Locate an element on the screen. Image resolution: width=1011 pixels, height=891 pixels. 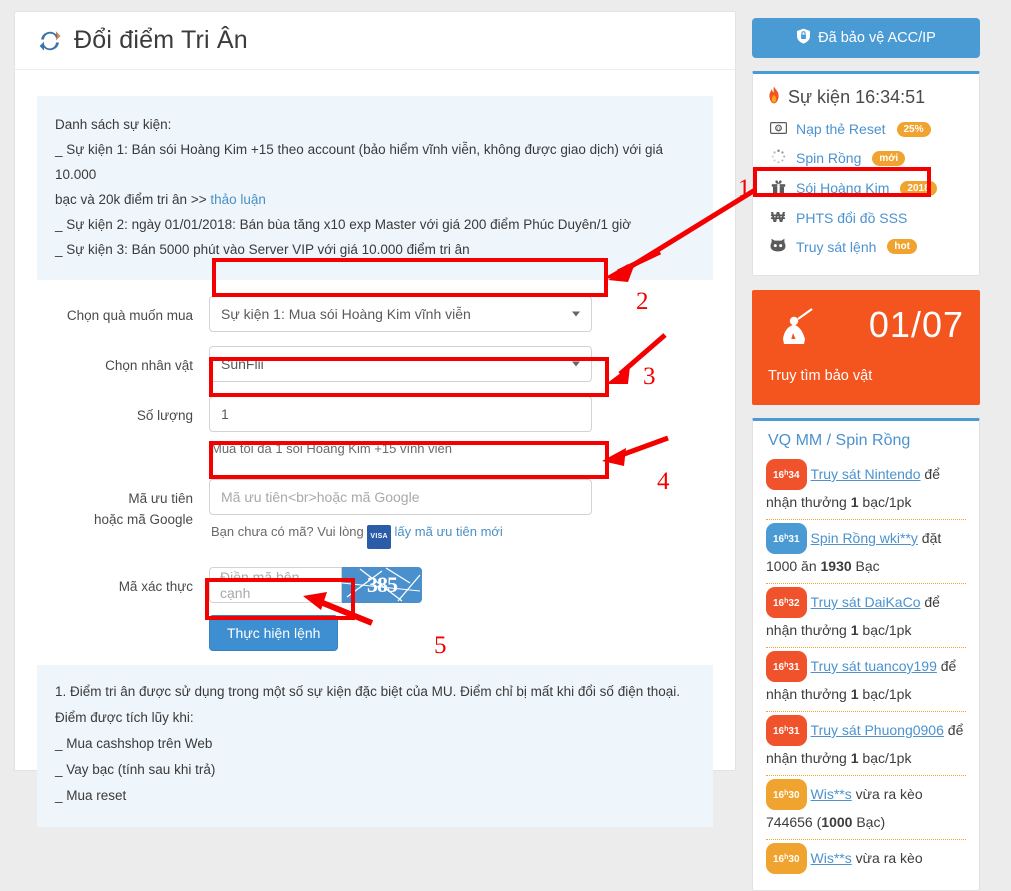
sidebar-item-label: PHTS đổi đồ SSS is located at coordinates (852, 217).